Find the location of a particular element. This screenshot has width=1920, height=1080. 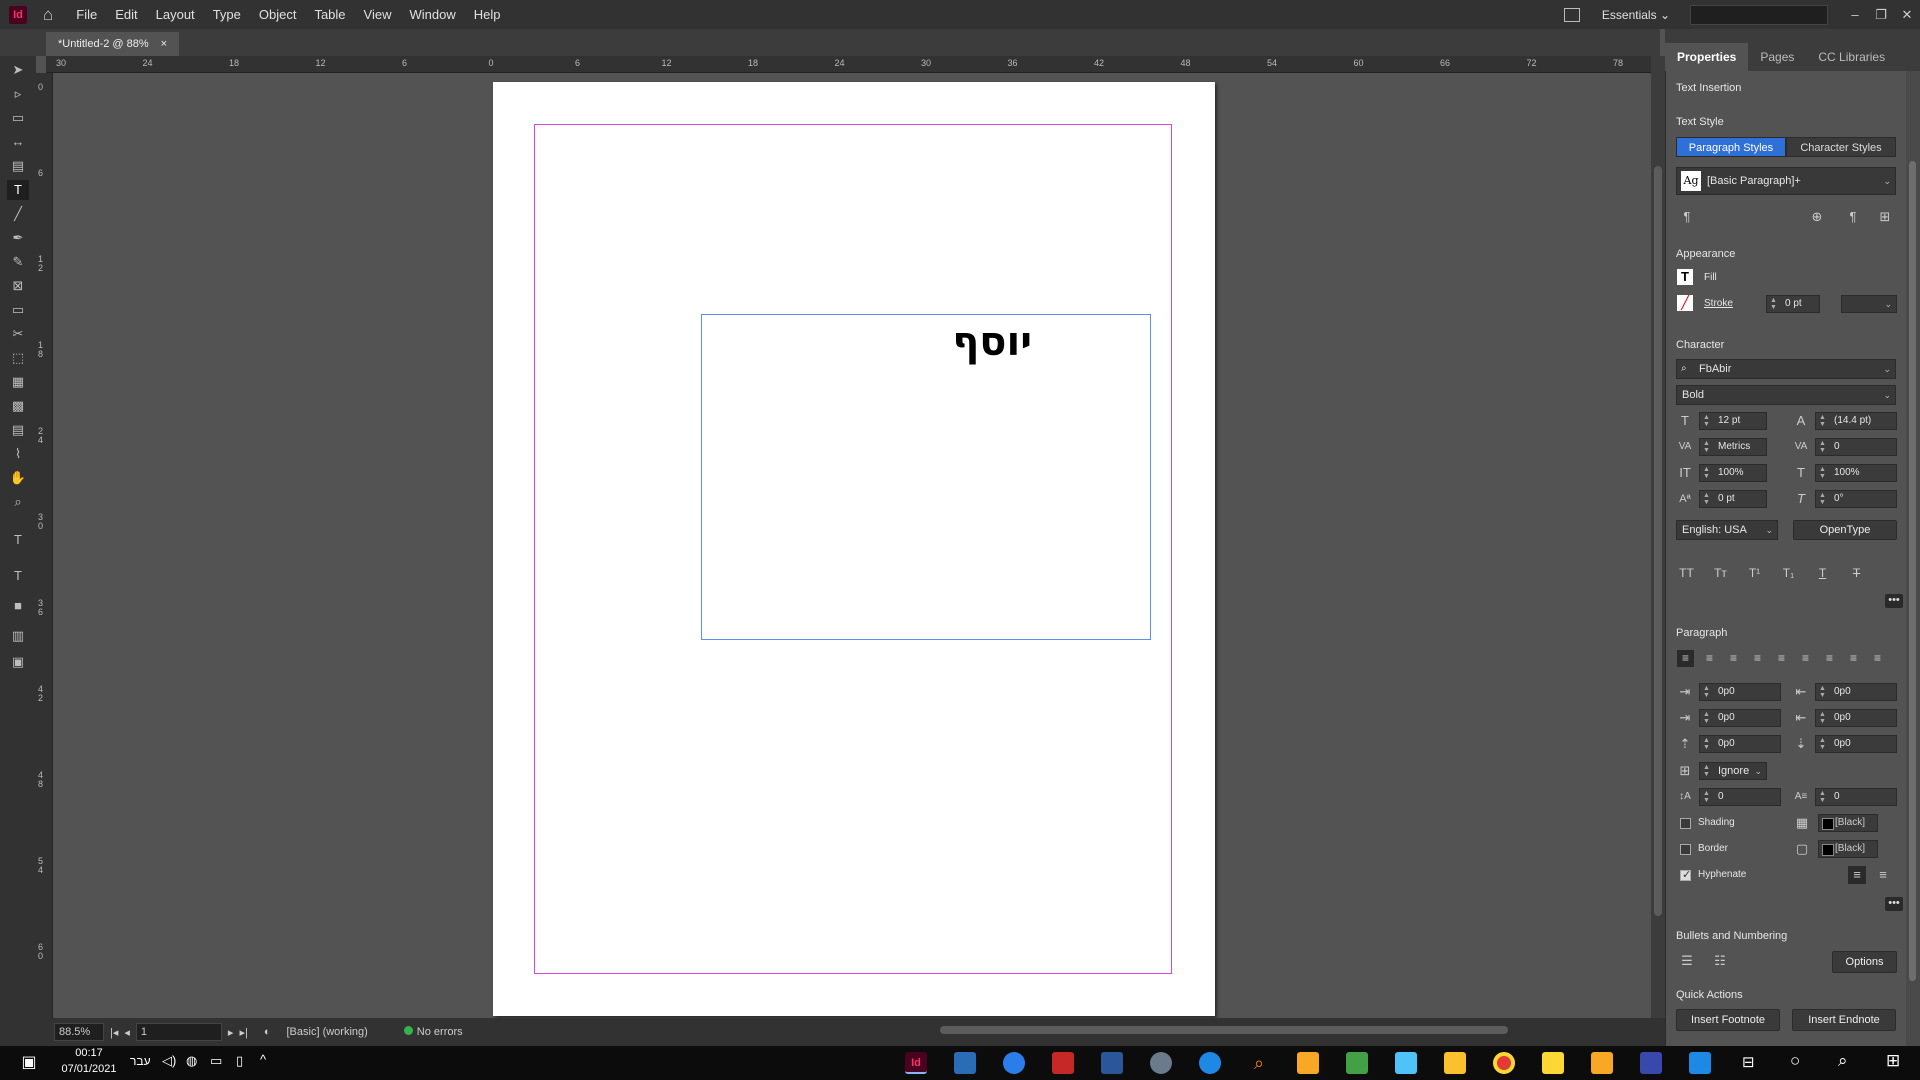

first-page-icon: |◂ is located at coordinates (114, 1032).